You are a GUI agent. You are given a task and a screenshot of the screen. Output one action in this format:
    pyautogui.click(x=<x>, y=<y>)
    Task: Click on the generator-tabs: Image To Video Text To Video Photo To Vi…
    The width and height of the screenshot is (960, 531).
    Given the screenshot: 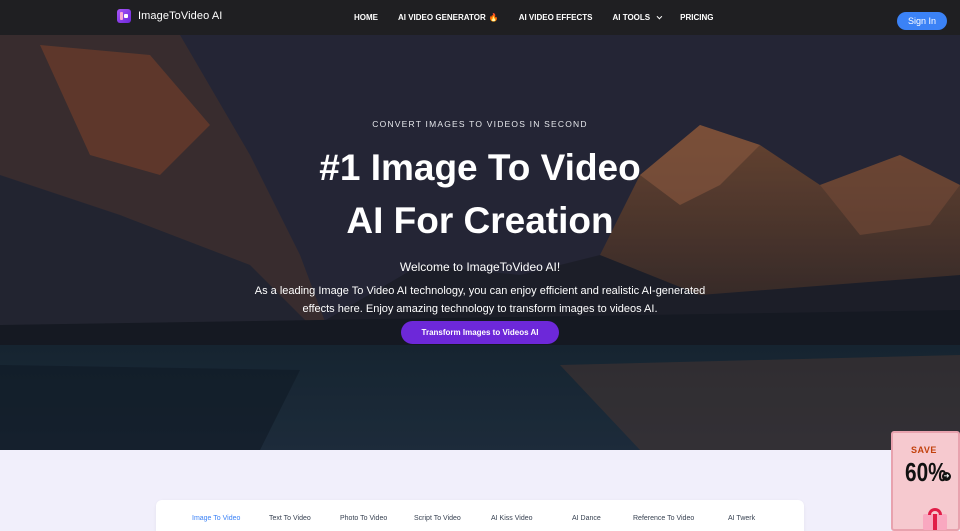 What is the action you would take?
    pyautogui.click(x=480, y=515)
    